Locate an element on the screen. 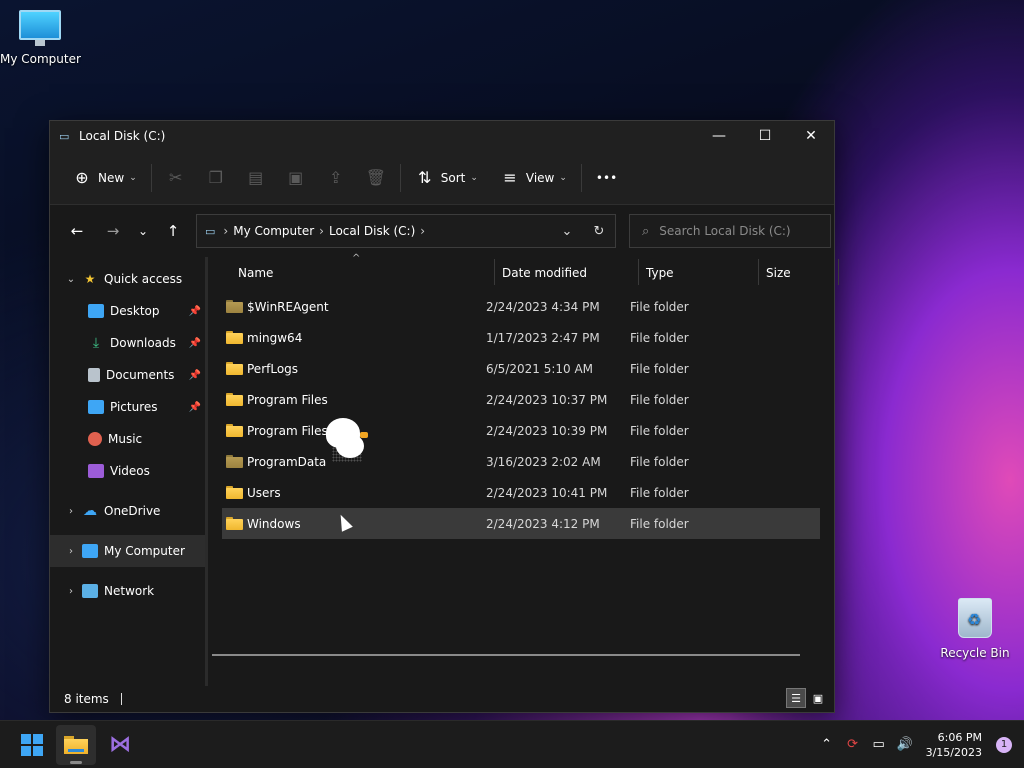 Image resolution: width=1024 pixels, height=768 pixels. up-button: ↑ is located at coordinates (173, 231).